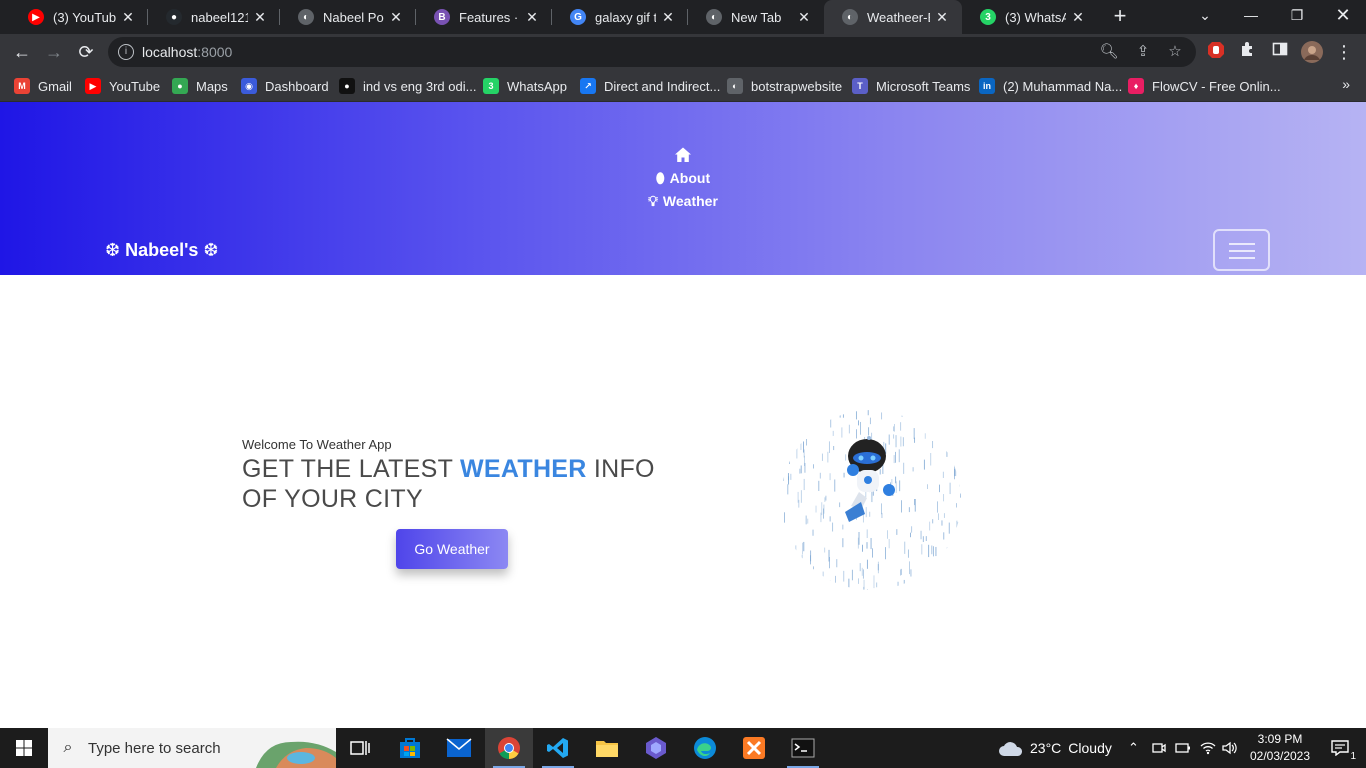 The height and width of the screenshot is (768, 1366). I want to click on file-explorer-icon, so click(607, 748).